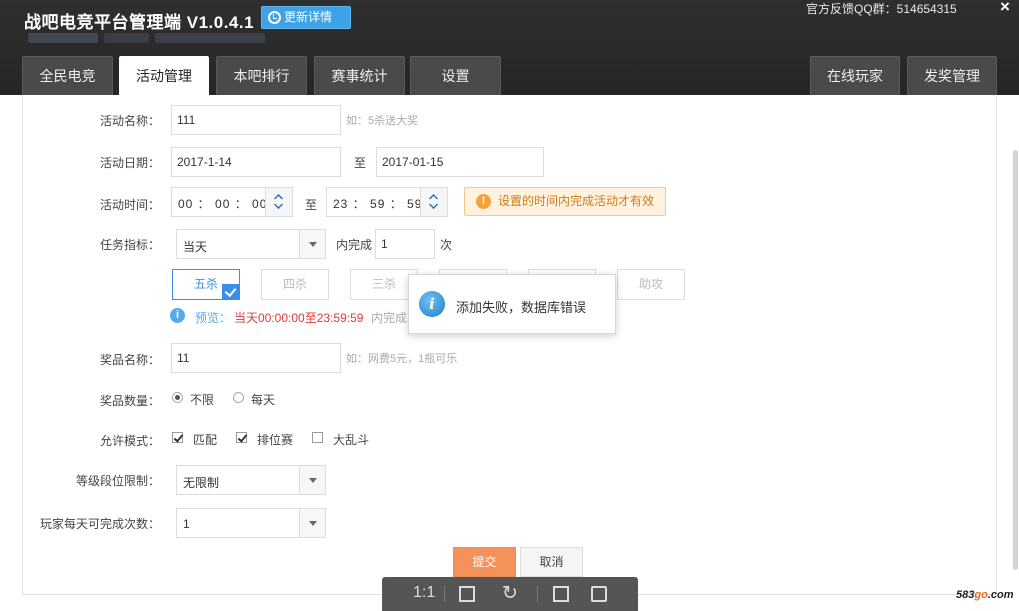 The height and width of the screenshot is (611, 1019). Describe the element at coordinates (238, 397) in the screenshot. I see `daily-radio` at that location.